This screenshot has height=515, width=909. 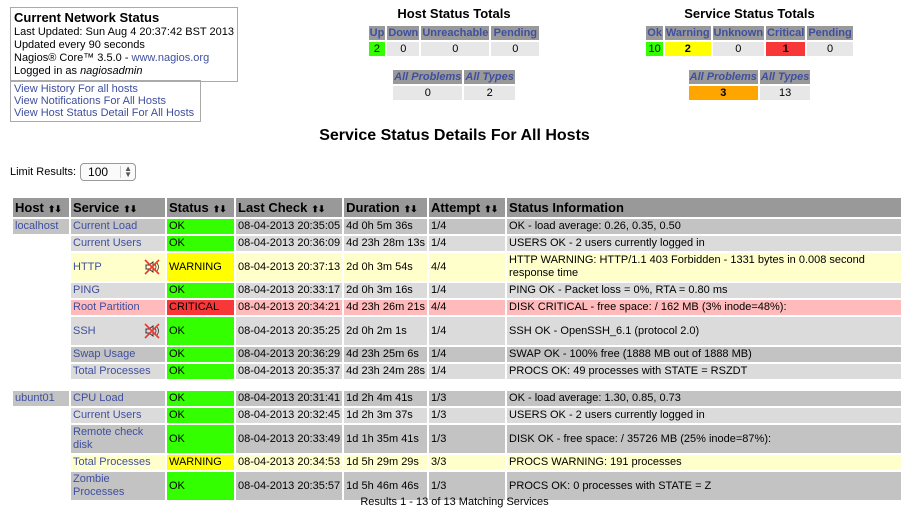 I want to click on column-header-label: Attempt, so click(x=456, y=207).